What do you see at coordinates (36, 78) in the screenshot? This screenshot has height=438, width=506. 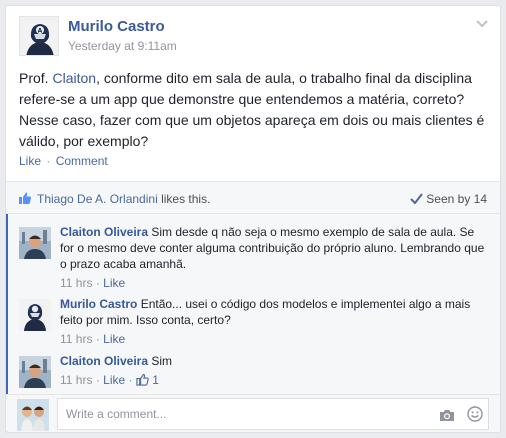 I see `post-text-before: Prof.` at bounding box center [36, 78].